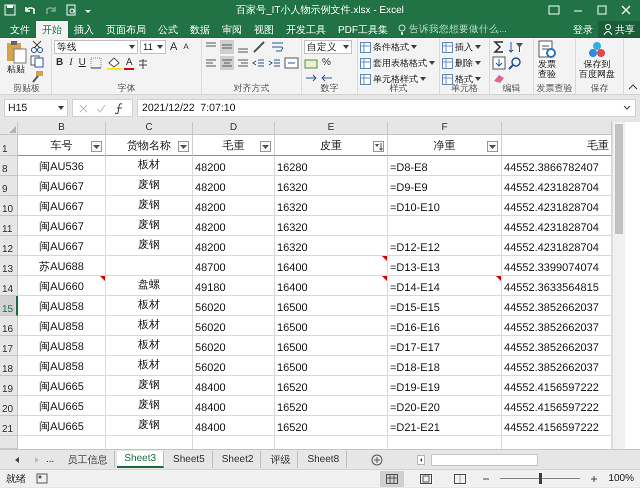  What do you see at coordinates (153, 47) in the screenshot?
I see `font-size-dropdown: 11` at bounding box center [153, 47].